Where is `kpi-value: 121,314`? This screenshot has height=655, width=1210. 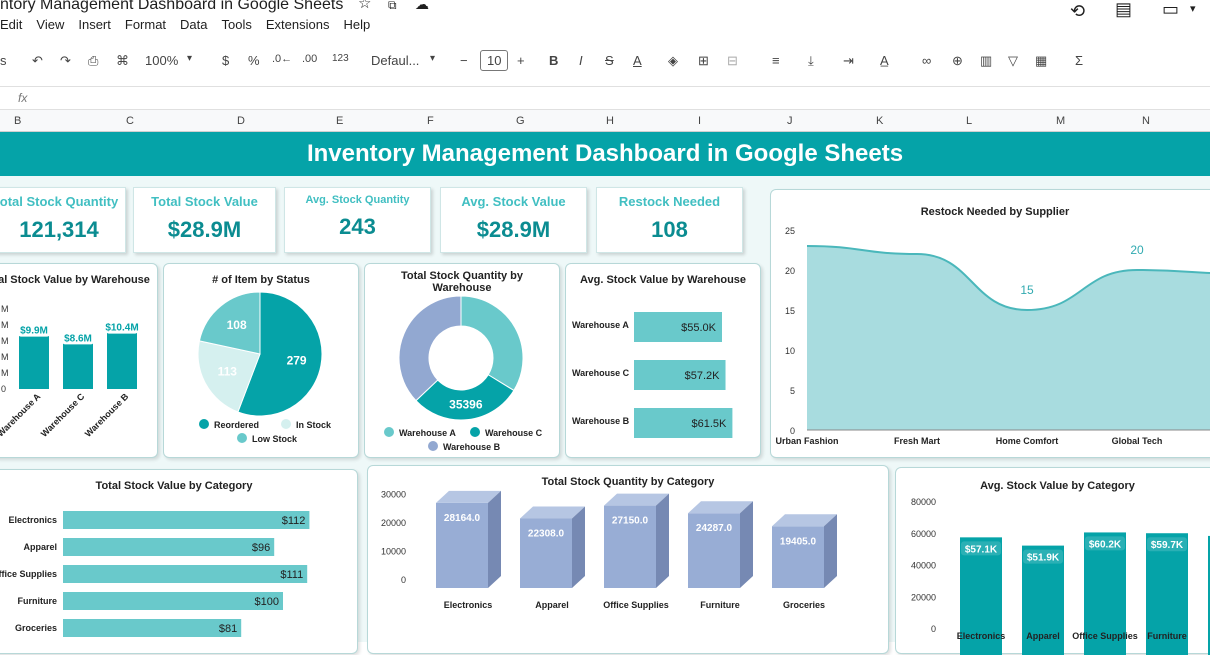
kpi-value: 121,314 is located at coordinates (59, 229).